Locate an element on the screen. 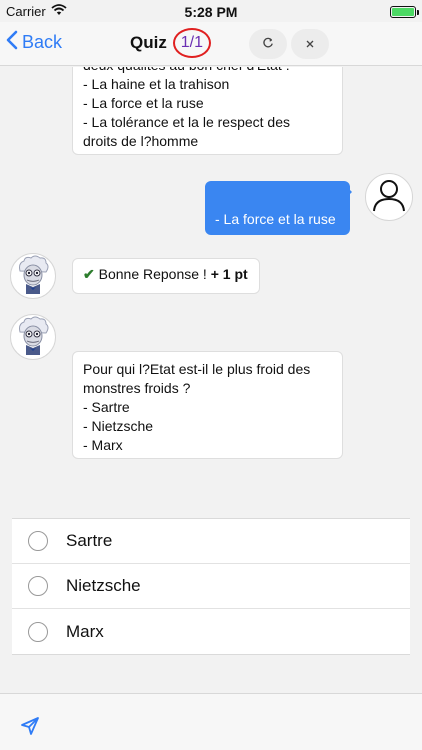 Image resolution: width=422 pixels, height=750 pixels. battery-icon is located at coordinates (404, 12).